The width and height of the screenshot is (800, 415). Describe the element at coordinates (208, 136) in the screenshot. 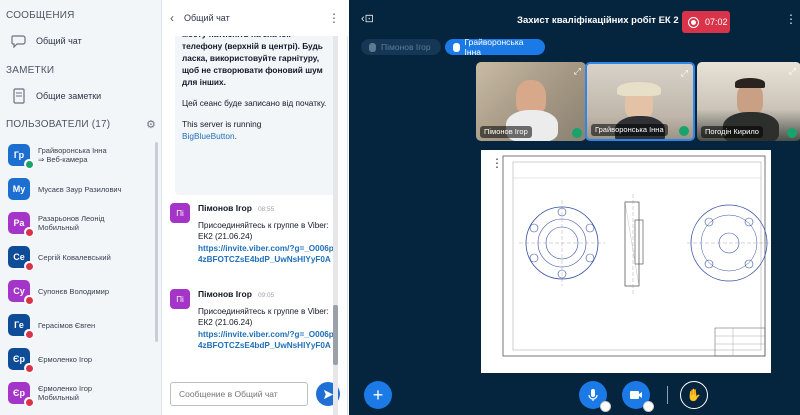

I see `bigbluebutton-link: BigBlueButton` at that location.